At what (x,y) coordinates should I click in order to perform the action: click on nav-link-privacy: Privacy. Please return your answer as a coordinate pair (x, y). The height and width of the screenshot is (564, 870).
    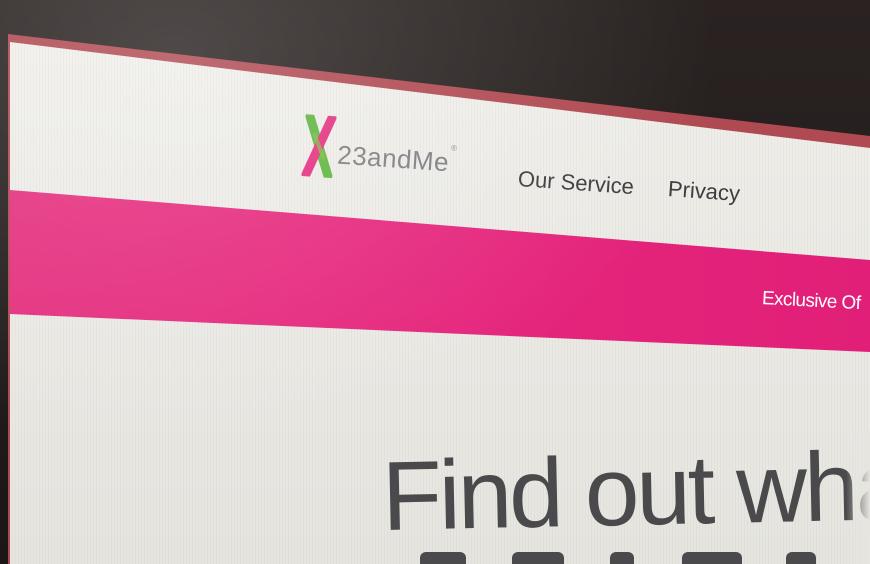
    Looking at the image, I should click on (704, 191).